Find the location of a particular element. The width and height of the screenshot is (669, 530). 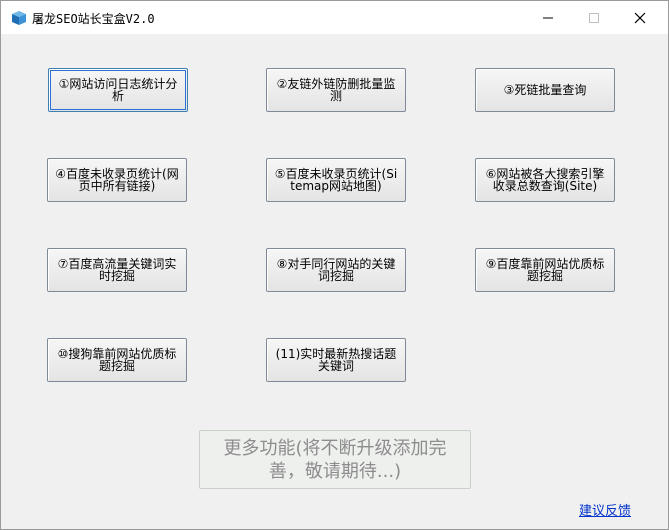

button-label: ②友链外链防删批量监测 is located at coordinates (336, 90).